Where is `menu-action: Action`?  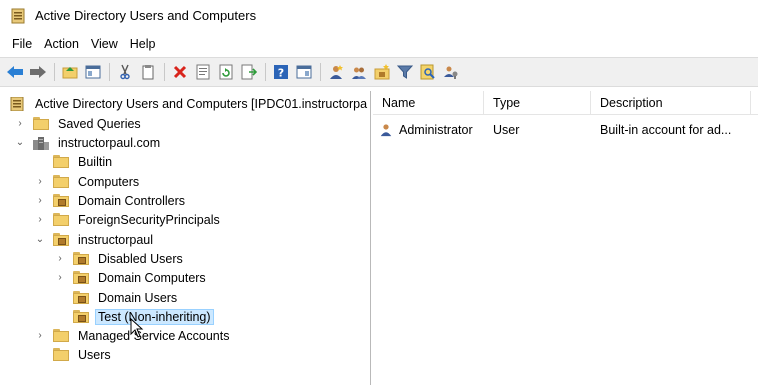 menu-action: Action is located at coordinates (61, 44).